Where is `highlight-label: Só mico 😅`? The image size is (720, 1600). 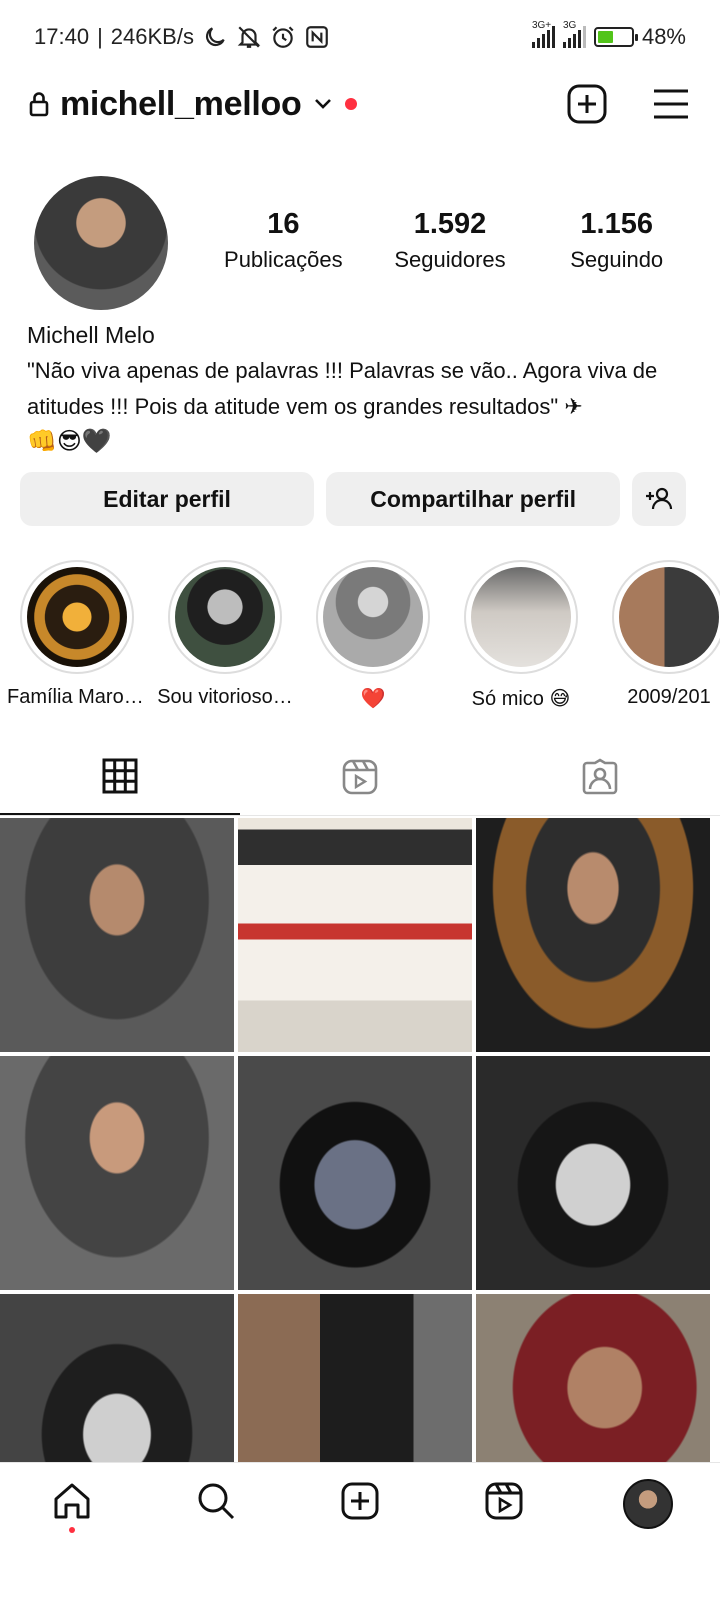 highlight-label: Só mico 😅 is located at coordinates (521, 699).